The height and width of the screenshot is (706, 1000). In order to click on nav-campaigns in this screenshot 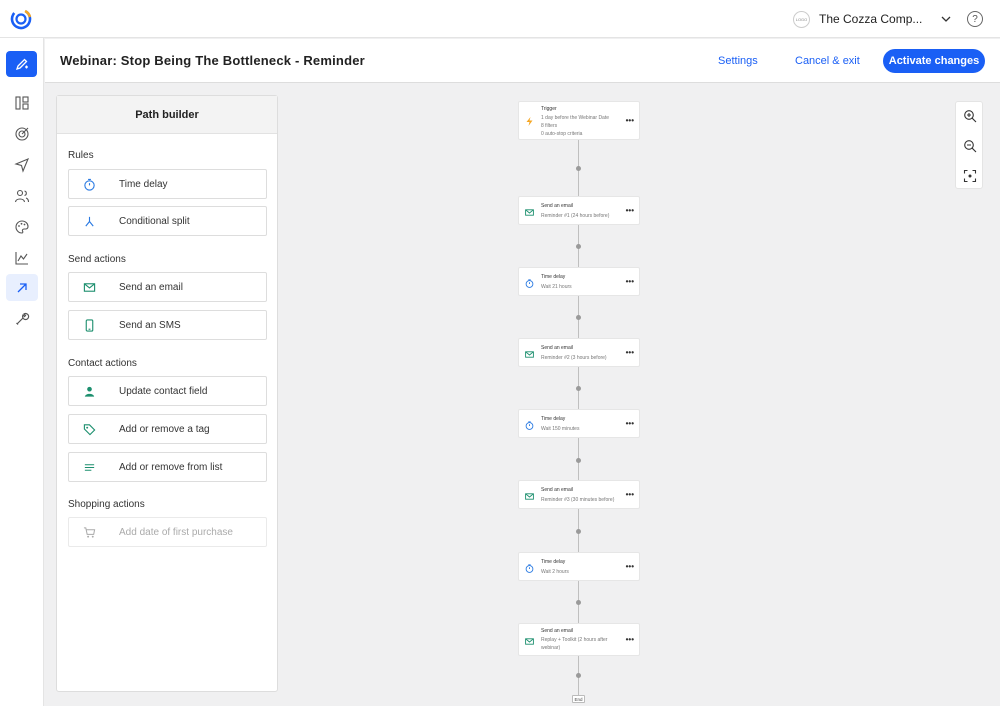, I will do `click(22, 134)`.